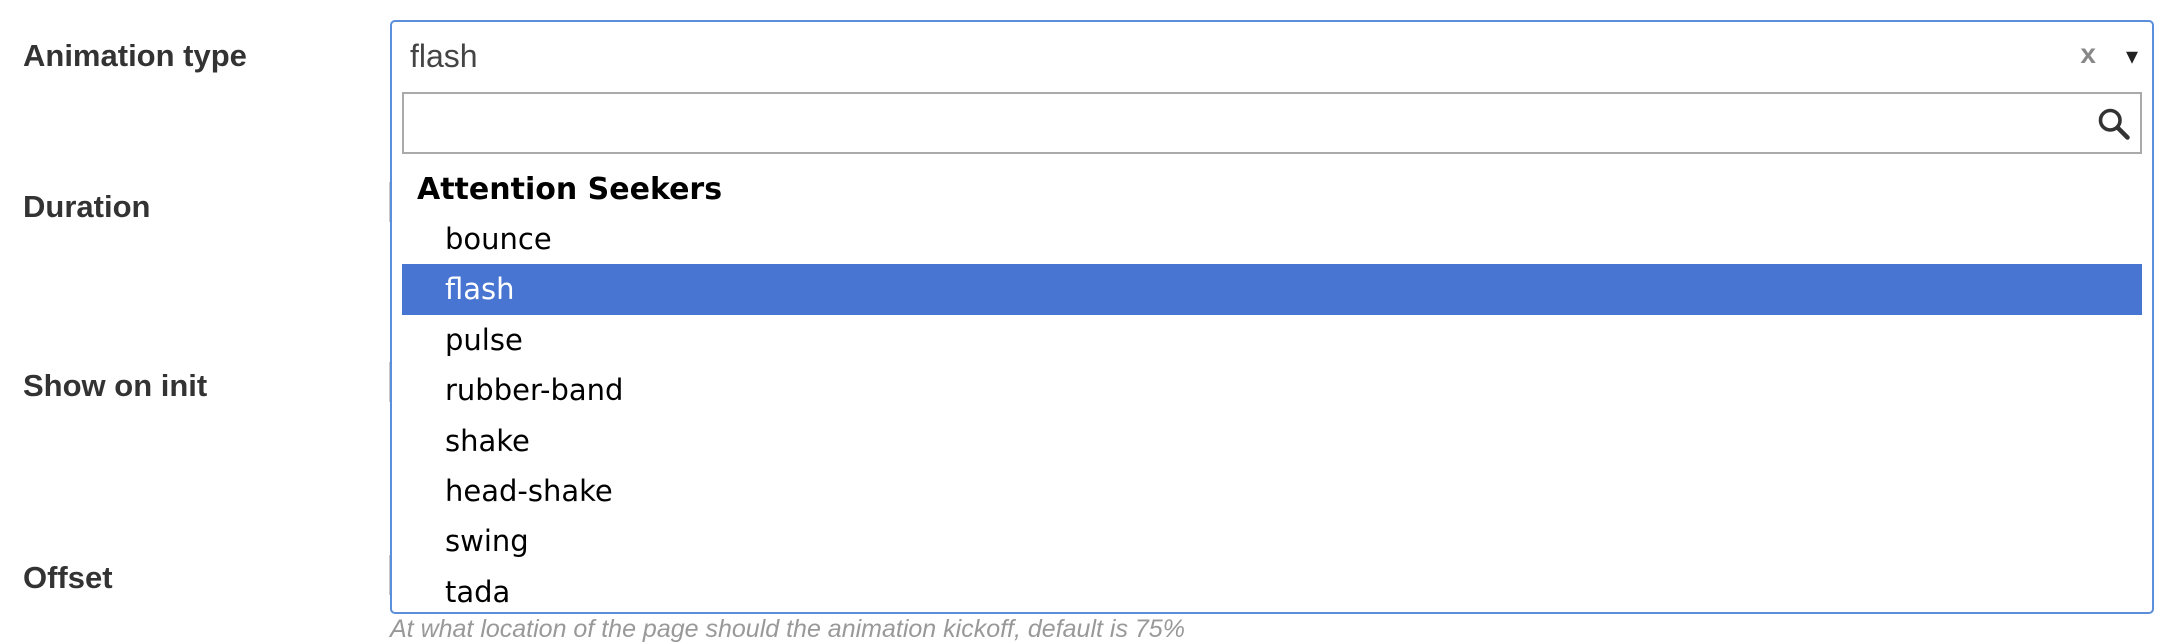 Image resolution: width=2182 pixels, height=644 pixels. Describe the element at coordinates (115, 385) in the screenshot. I see `show-on-init-label: Show on init` at that location.